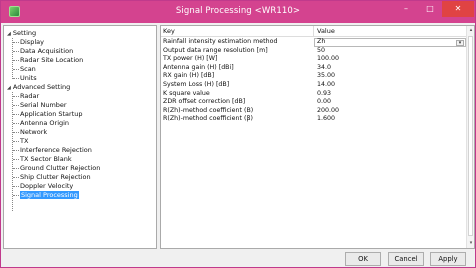 The height and width of the screenshot is (268, 476). I want to click on tree-node-label: Antenna Origin, so click(45, 123).